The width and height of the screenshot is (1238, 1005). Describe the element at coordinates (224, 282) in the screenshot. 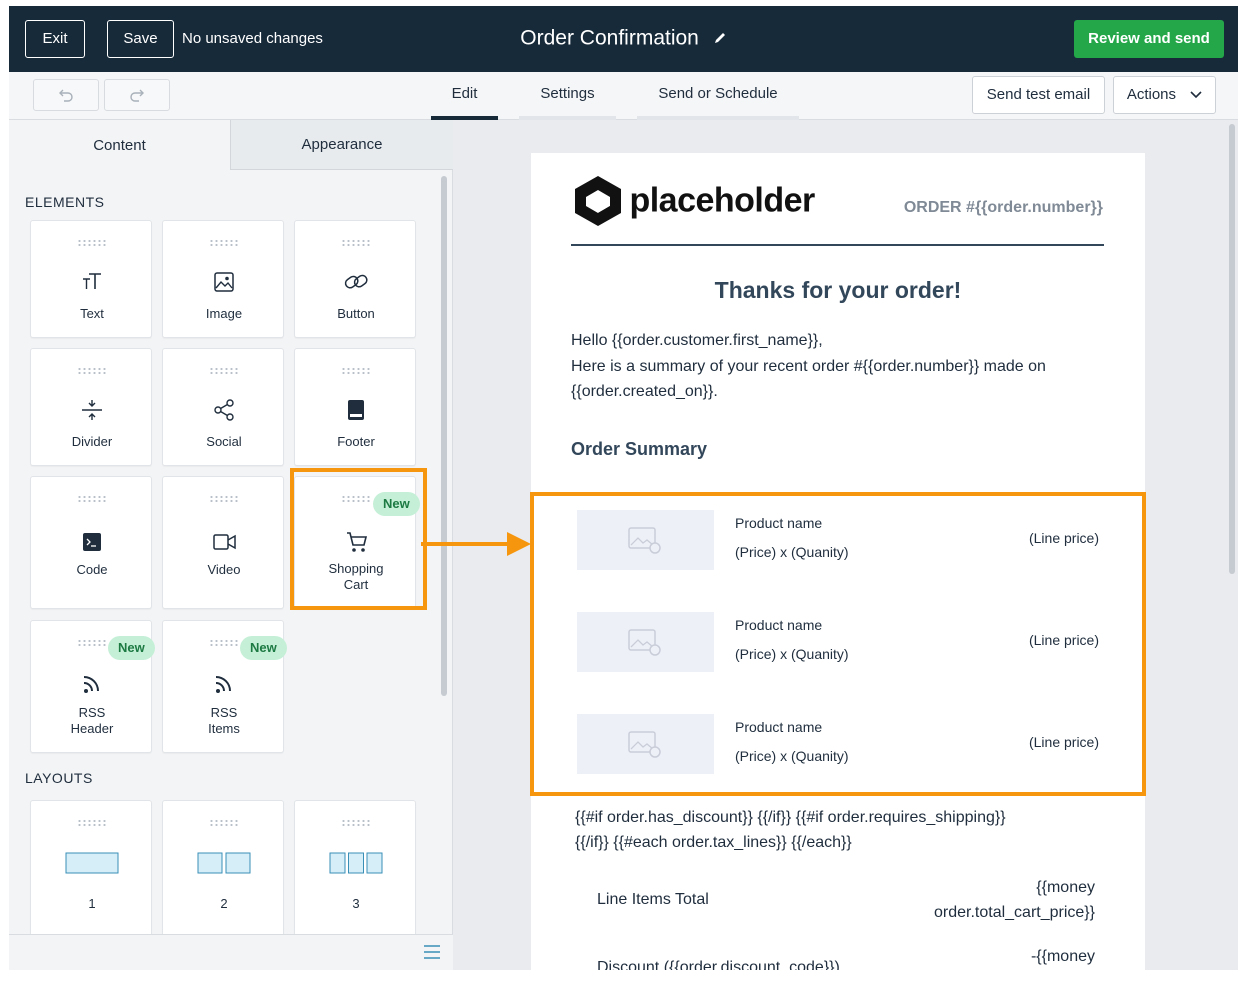

I see `image-icon` at that location.